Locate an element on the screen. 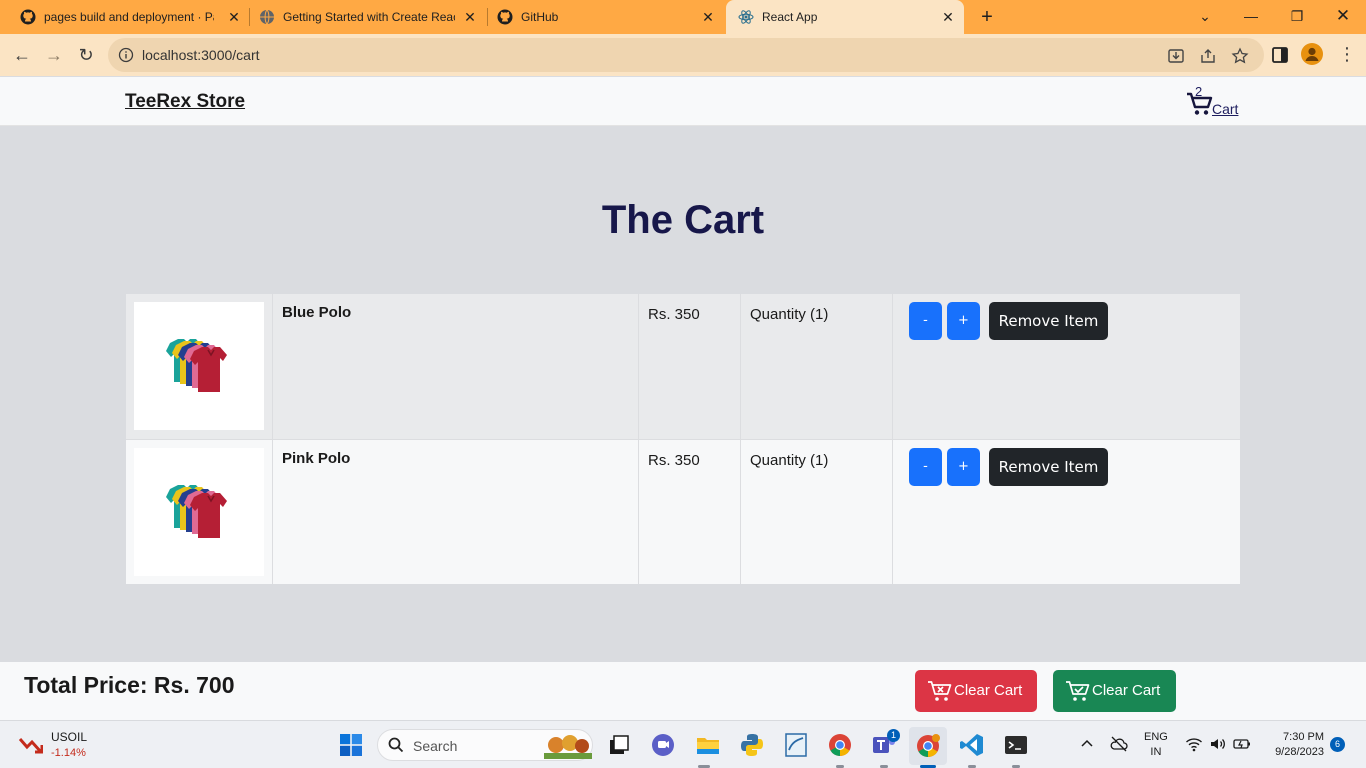  tab-search-chevron-icon: ⌄ is located at coordinates (1205, 16).